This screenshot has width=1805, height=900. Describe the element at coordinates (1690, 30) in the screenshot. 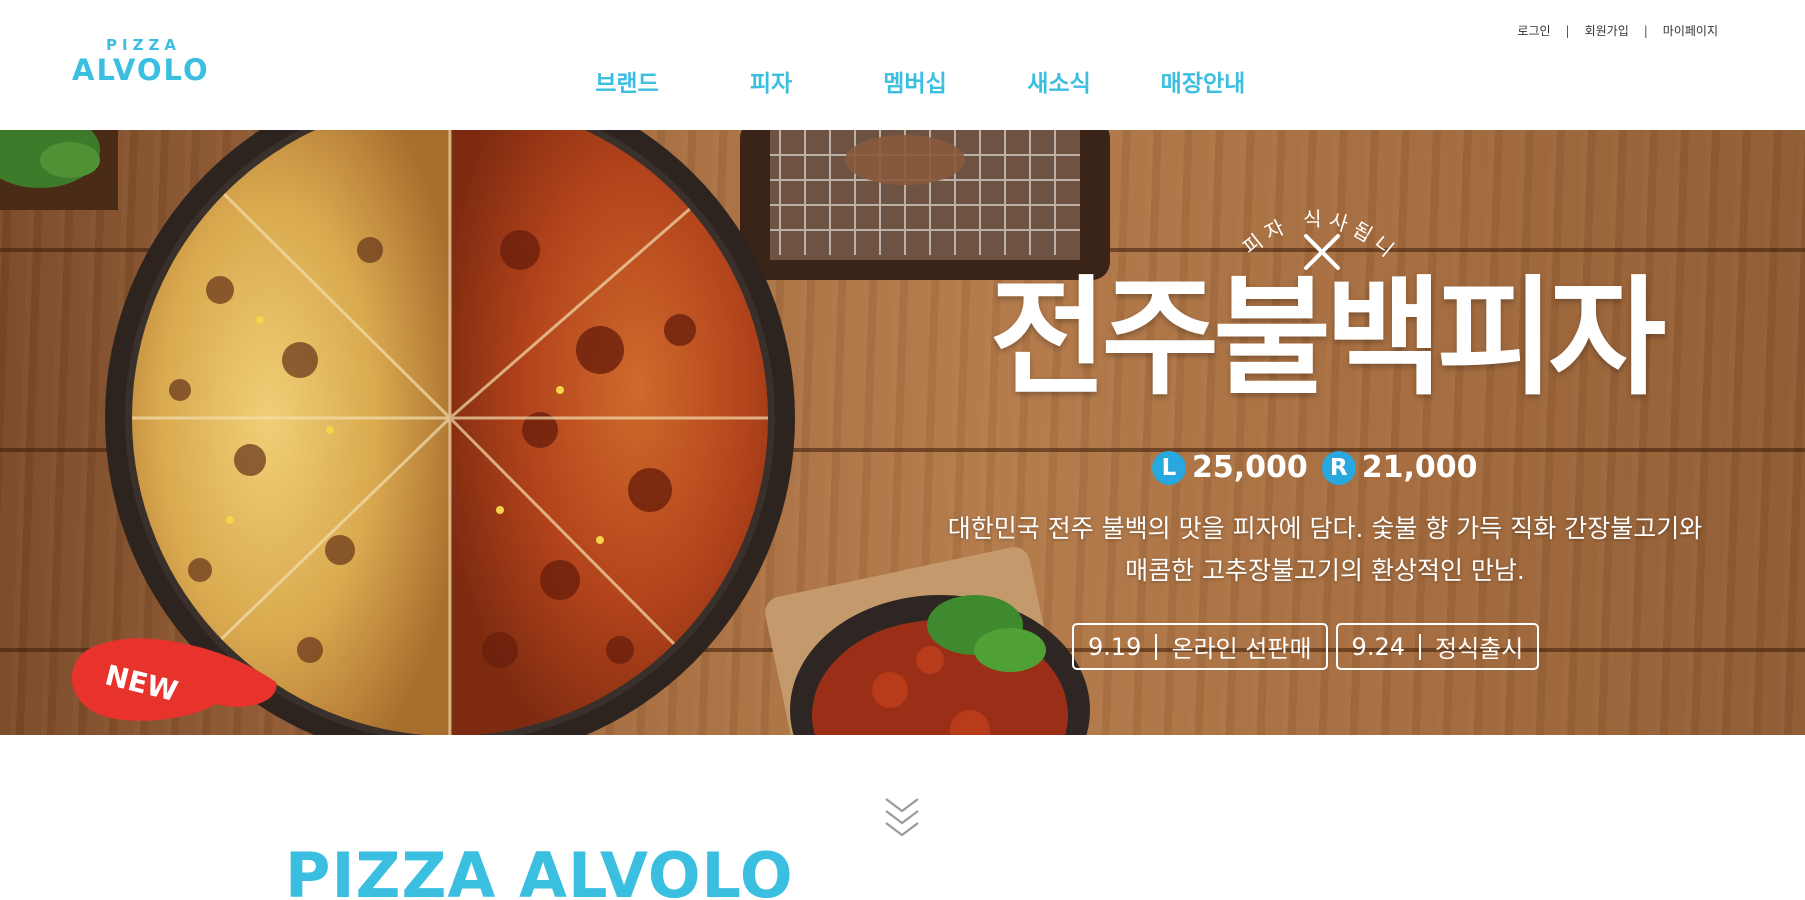

I see `mypage-link: 마이페이지` at that location.